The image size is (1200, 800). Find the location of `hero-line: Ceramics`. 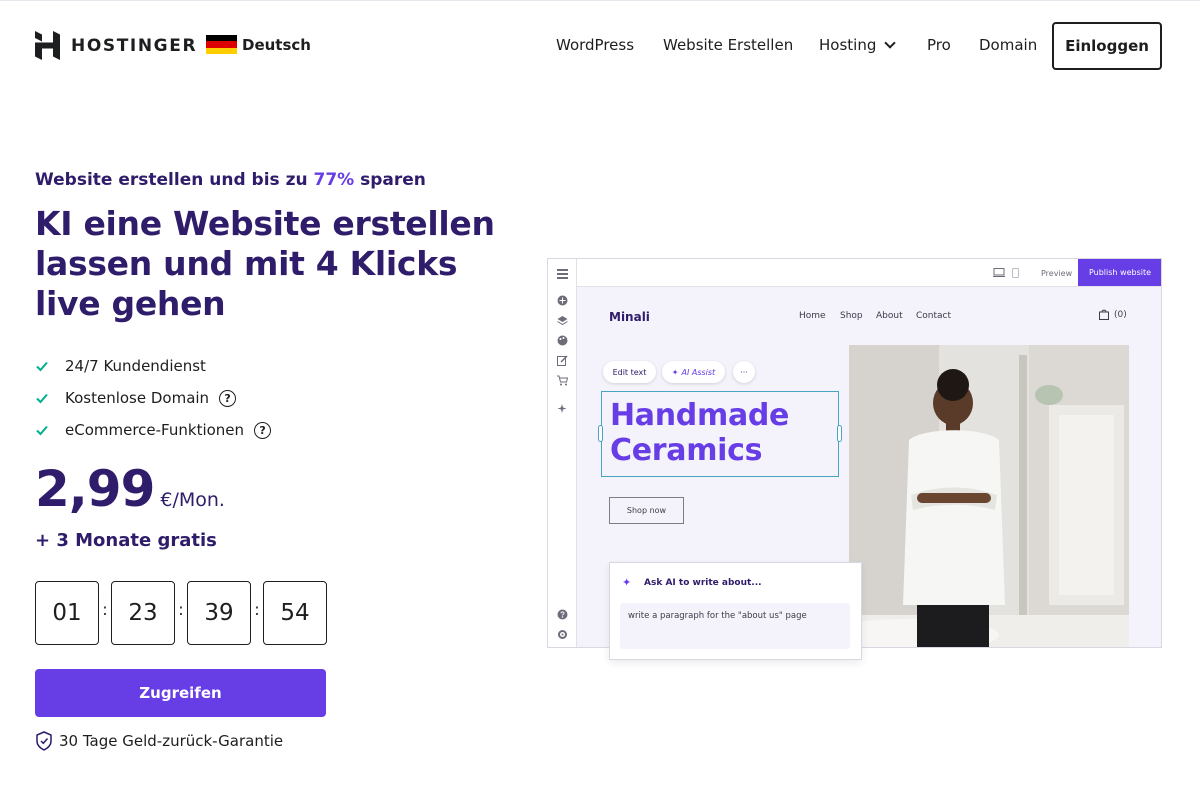

hero-line: Ceramics is located at coordinates (686, 450).